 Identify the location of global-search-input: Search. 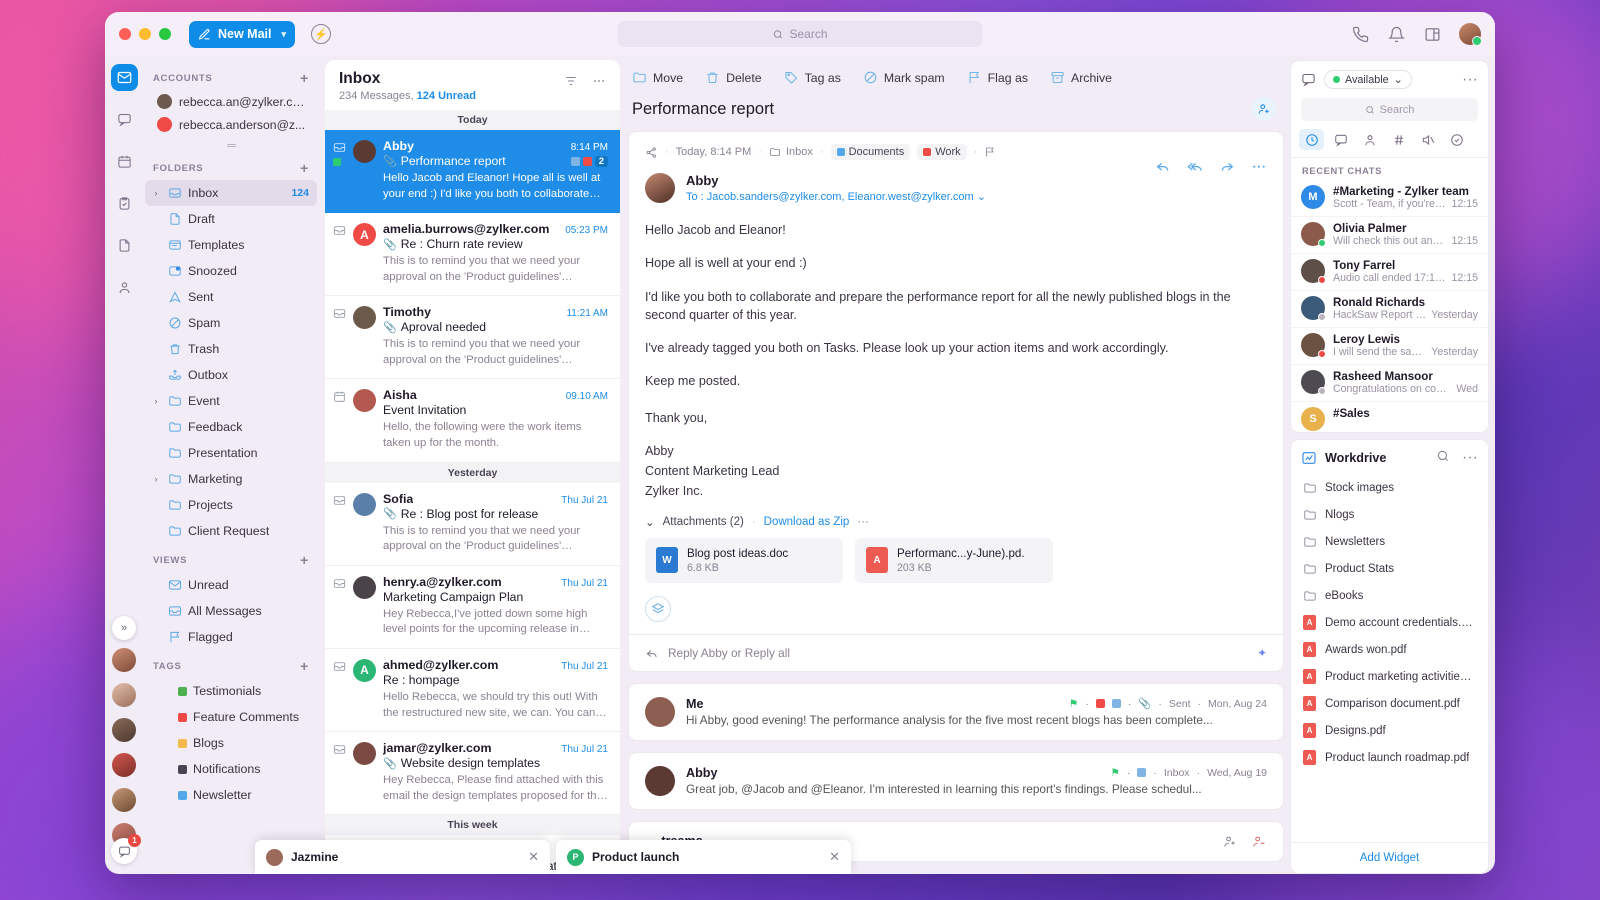
(800, 34).